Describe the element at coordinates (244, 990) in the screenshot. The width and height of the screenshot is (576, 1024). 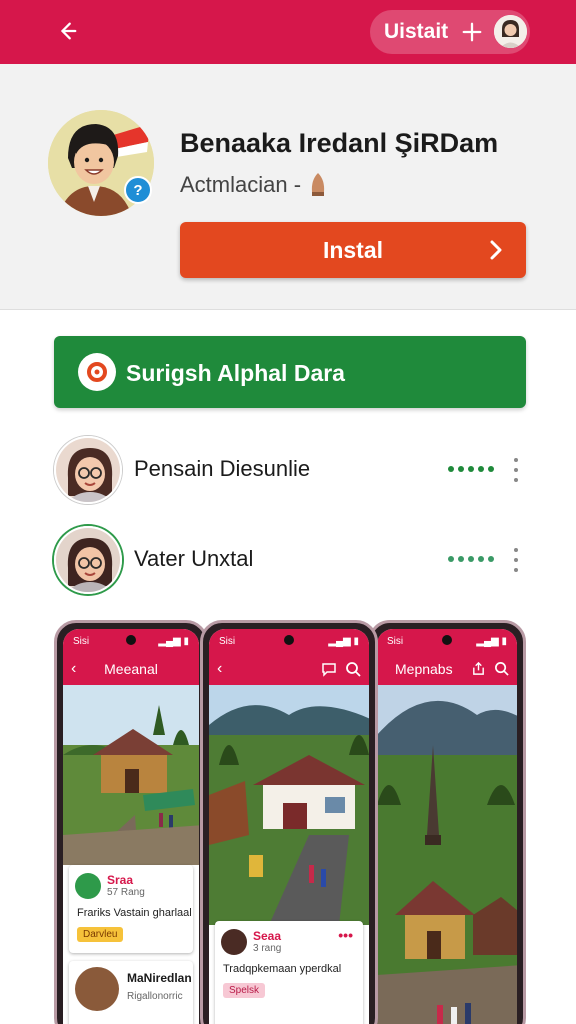
I see `card-tag: Spelsk` at that location.